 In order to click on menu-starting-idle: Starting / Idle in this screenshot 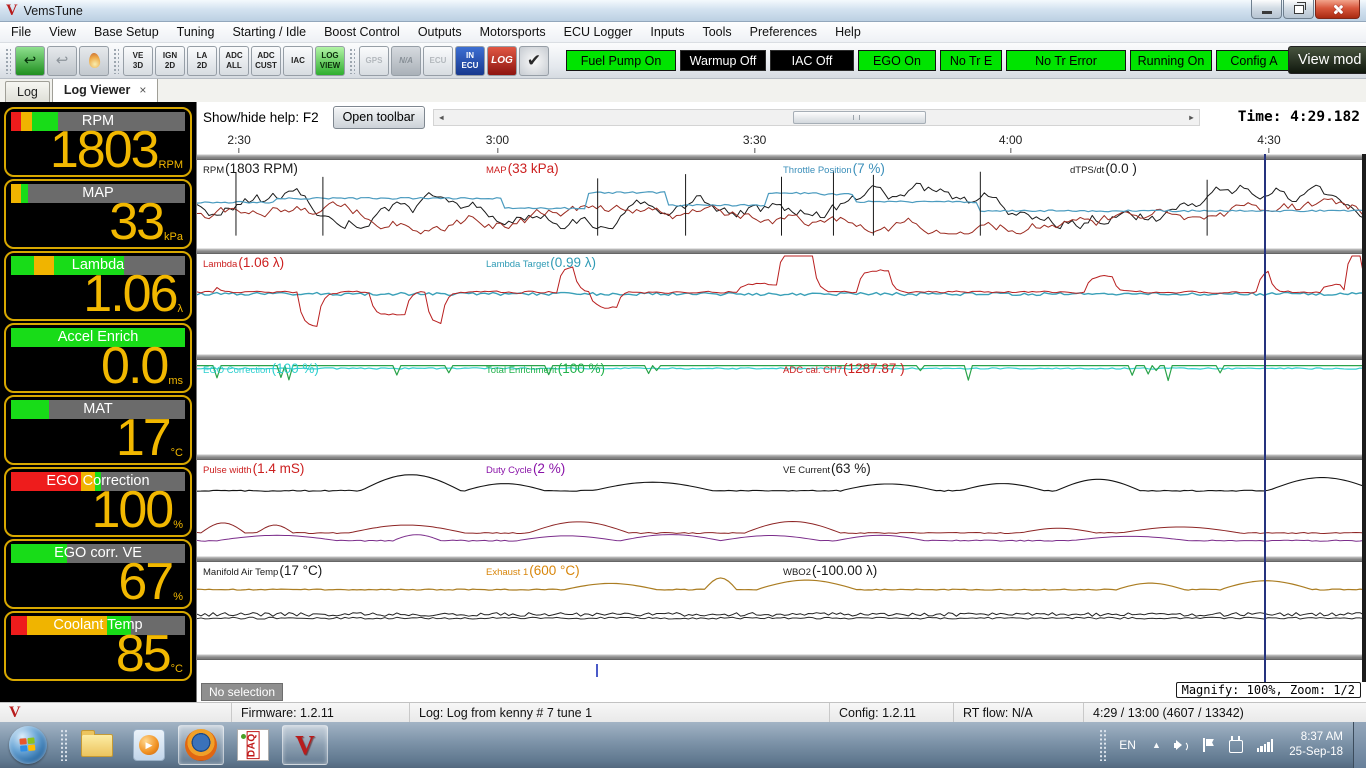, I will do `click(269, 32)`.